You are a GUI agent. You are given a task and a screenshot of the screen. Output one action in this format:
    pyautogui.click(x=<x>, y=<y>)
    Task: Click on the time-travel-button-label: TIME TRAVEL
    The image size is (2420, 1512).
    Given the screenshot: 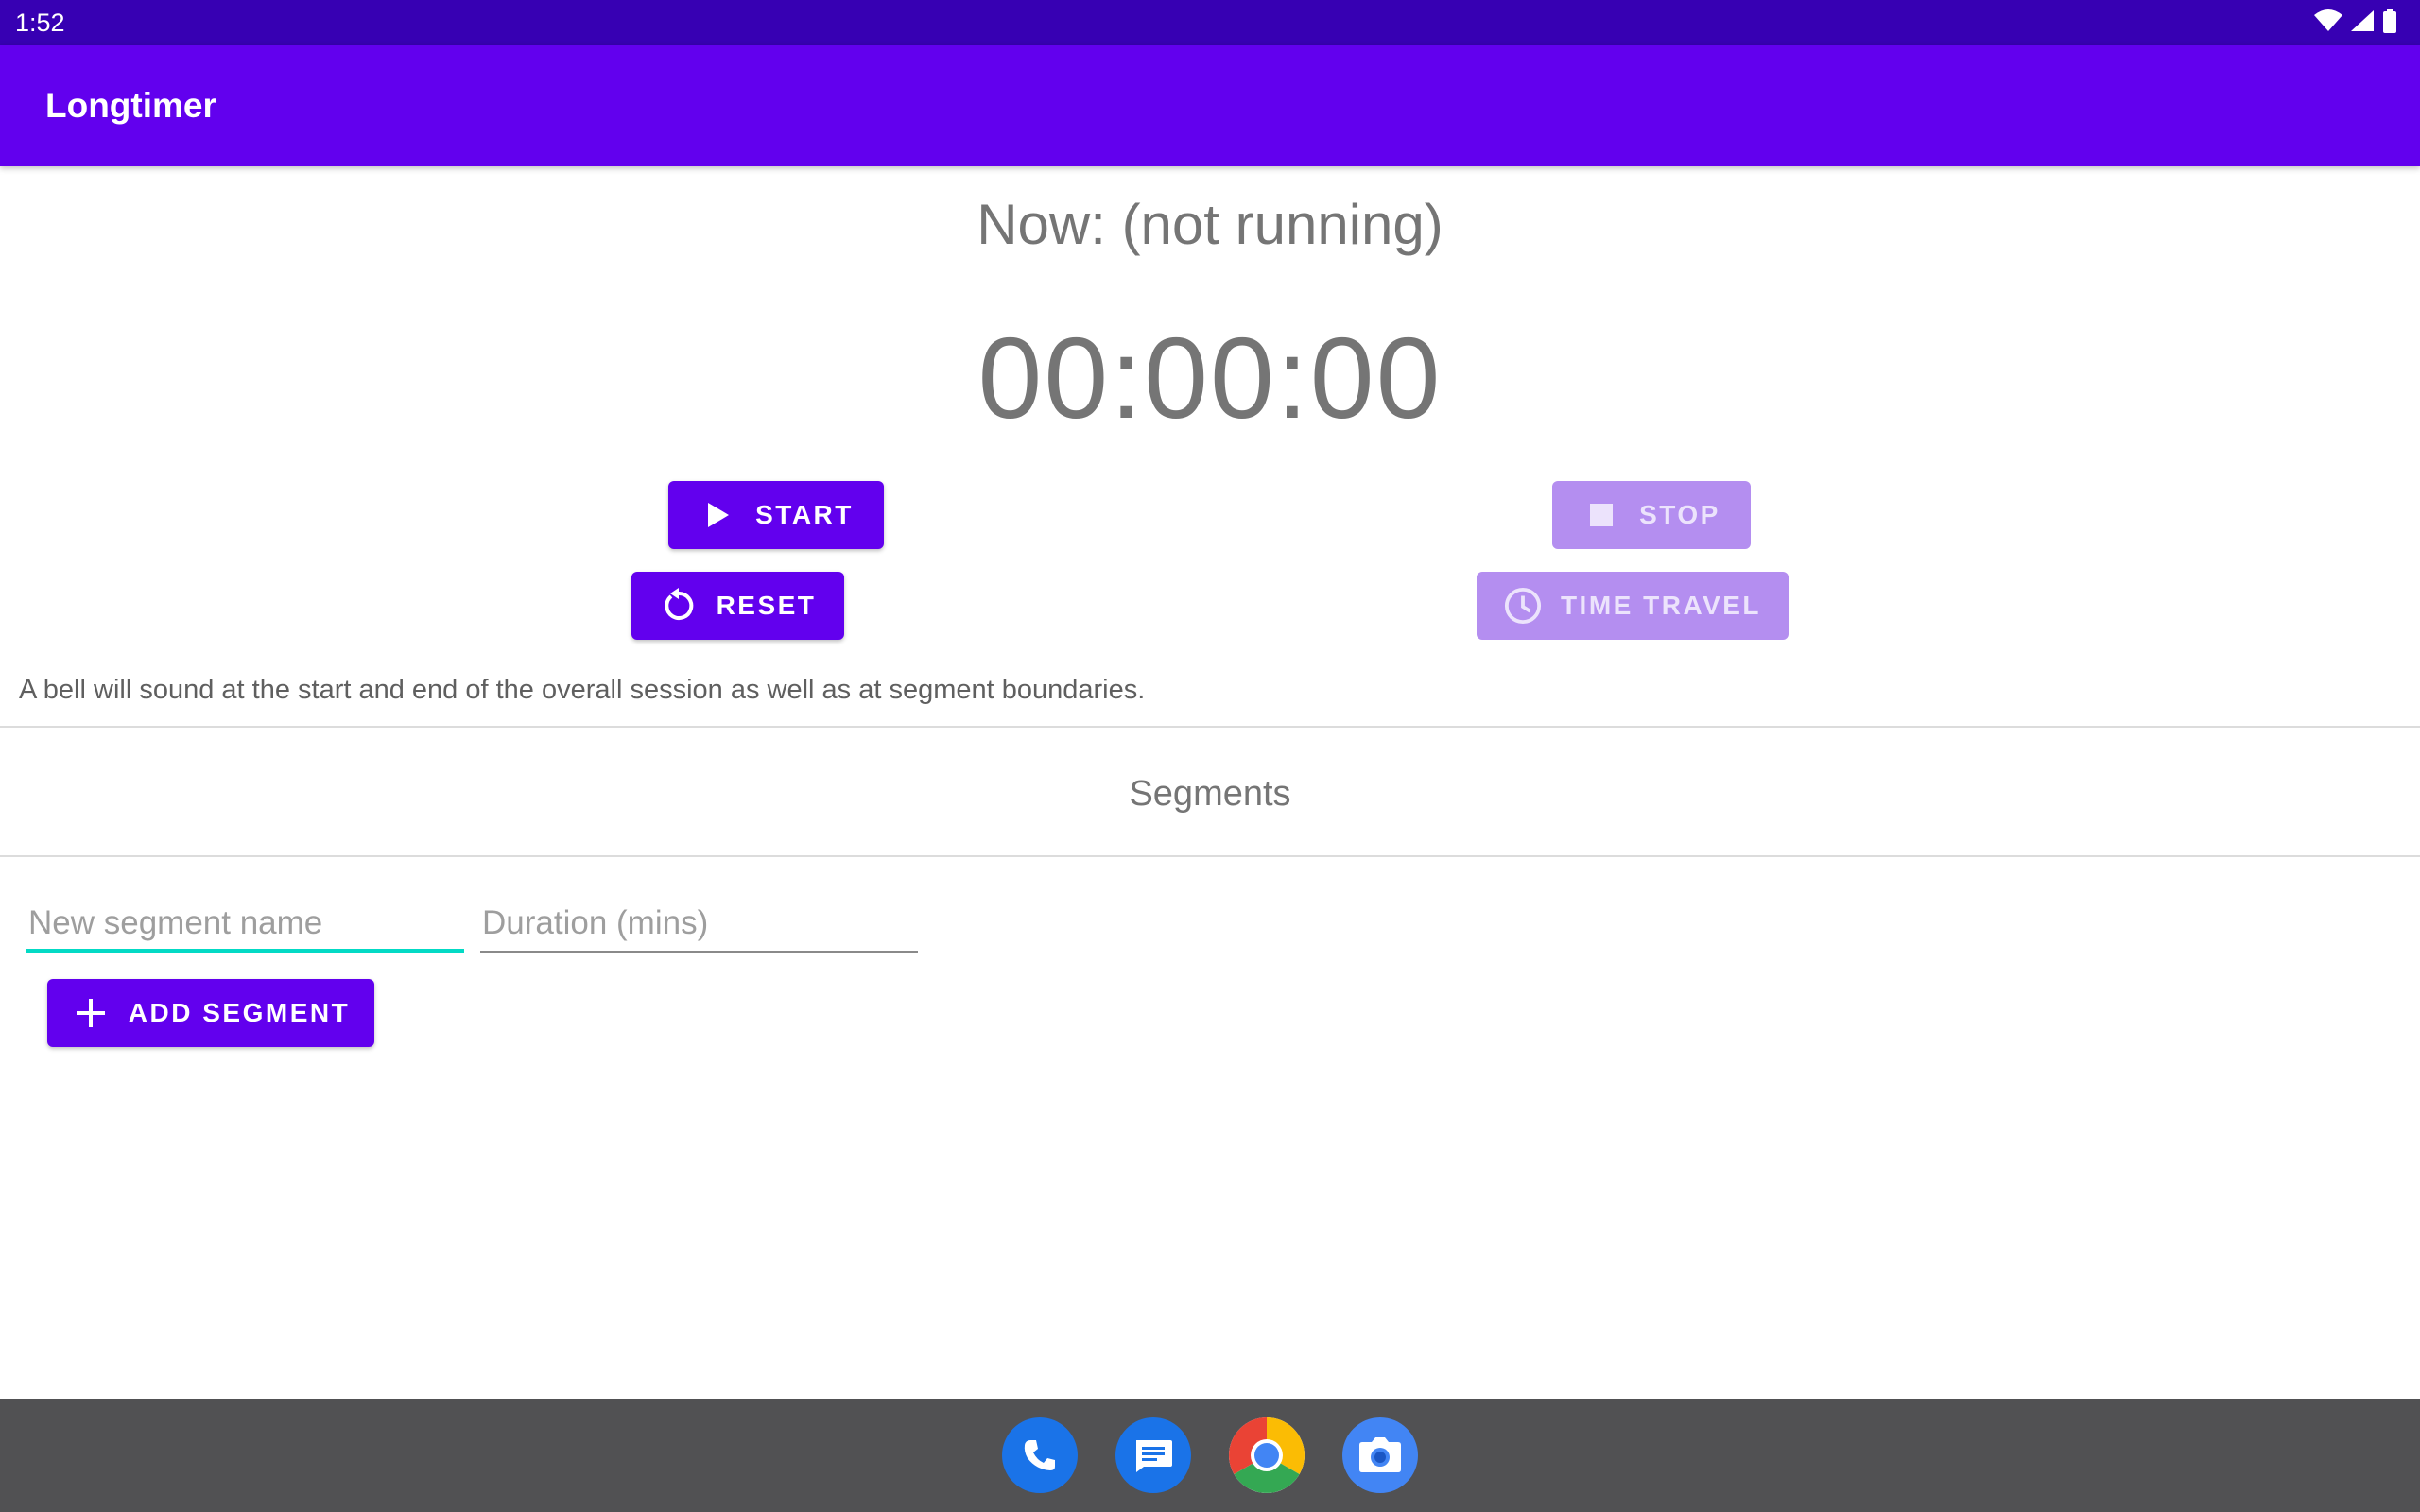 What is the action you would take?
    pyautogui.click(x=1661, y=605)
    